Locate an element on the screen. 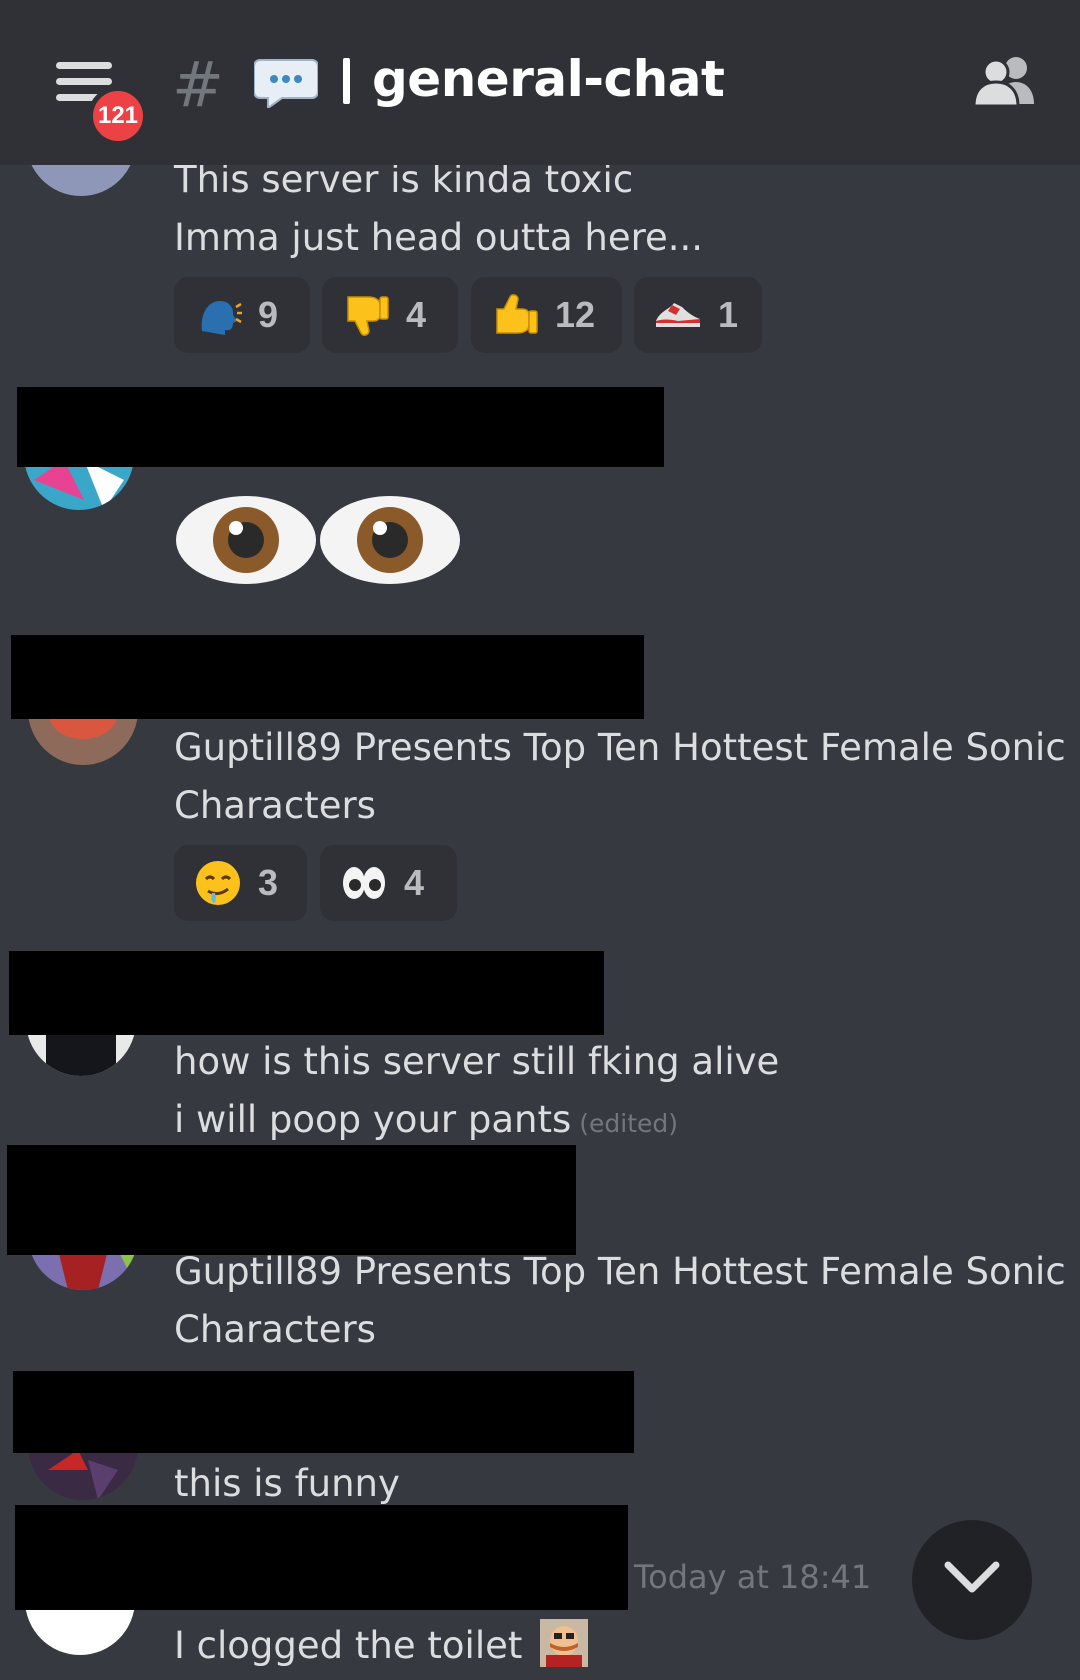 Image resolution: width=1080 pixels, height=1680 pixels. channel-name-divider is located at coordinates (346, 81).